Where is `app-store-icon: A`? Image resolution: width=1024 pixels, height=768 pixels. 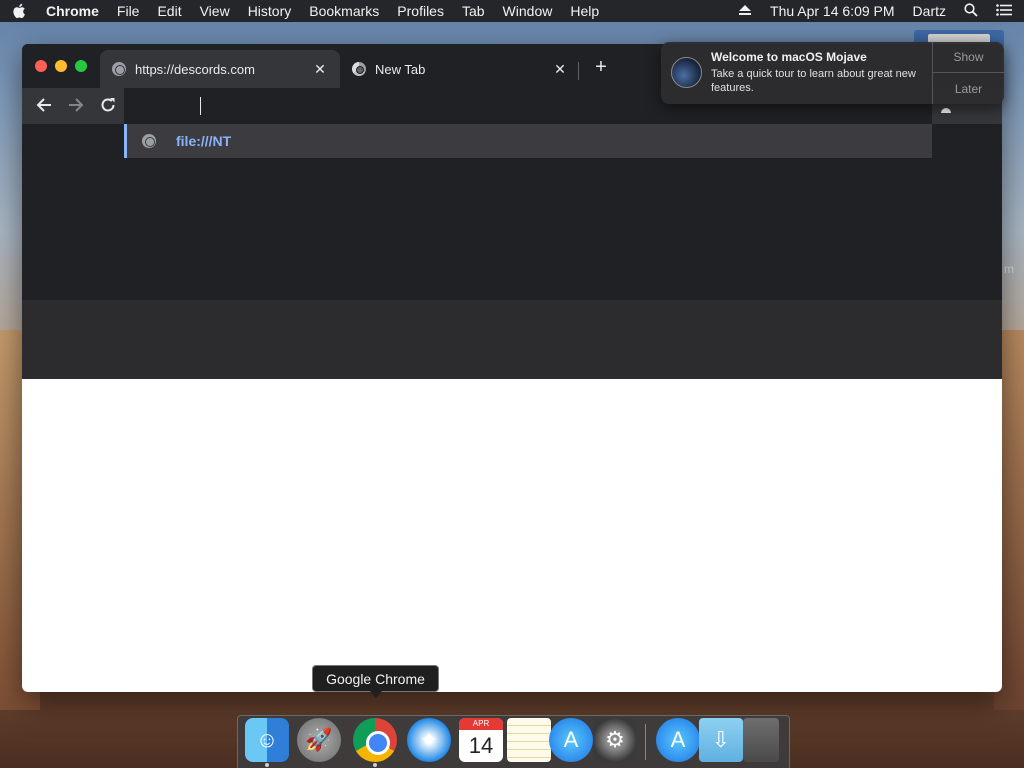 app-store-icon: A is located at coordinates (571, 740).